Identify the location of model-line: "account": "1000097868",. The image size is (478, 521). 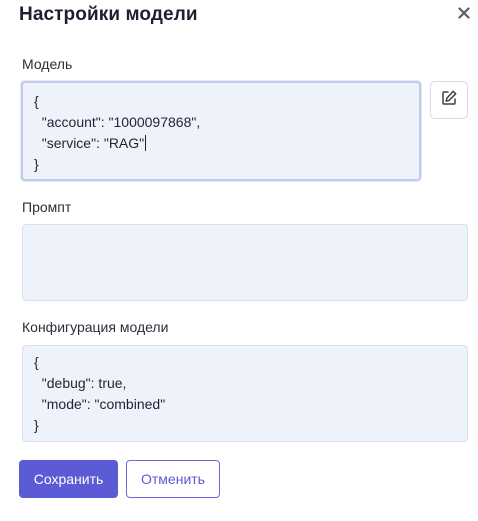
(117, 122).